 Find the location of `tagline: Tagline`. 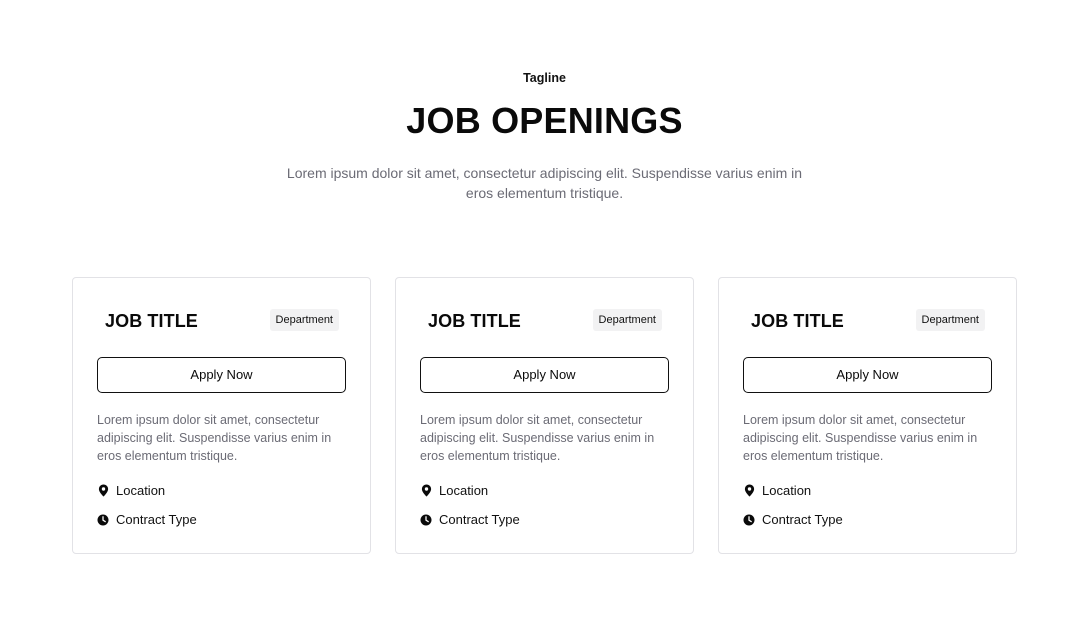

tagline: Tagline is located at coordinates (544, 78).